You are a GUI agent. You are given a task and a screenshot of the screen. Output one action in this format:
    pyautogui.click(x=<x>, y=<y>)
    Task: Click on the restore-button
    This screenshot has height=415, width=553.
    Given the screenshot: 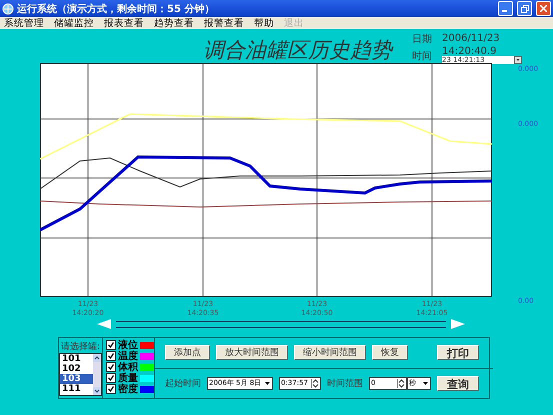 What is the action you would take?
    pyautogui.click(x=524, y=8)
    